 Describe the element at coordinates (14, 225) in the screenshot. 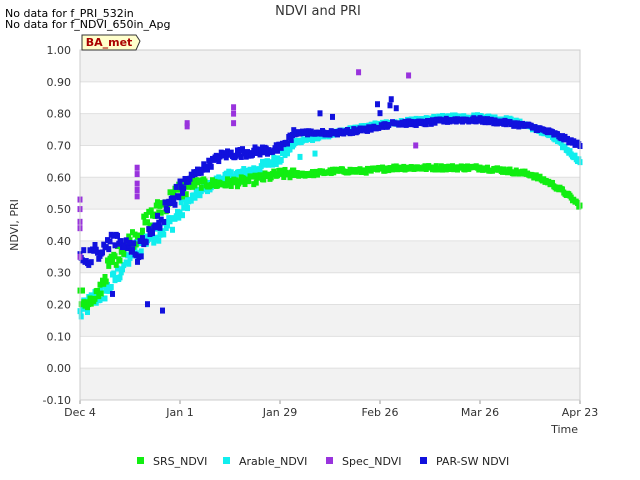

I see `y-axis-label: NDVI, PRI` at that location.